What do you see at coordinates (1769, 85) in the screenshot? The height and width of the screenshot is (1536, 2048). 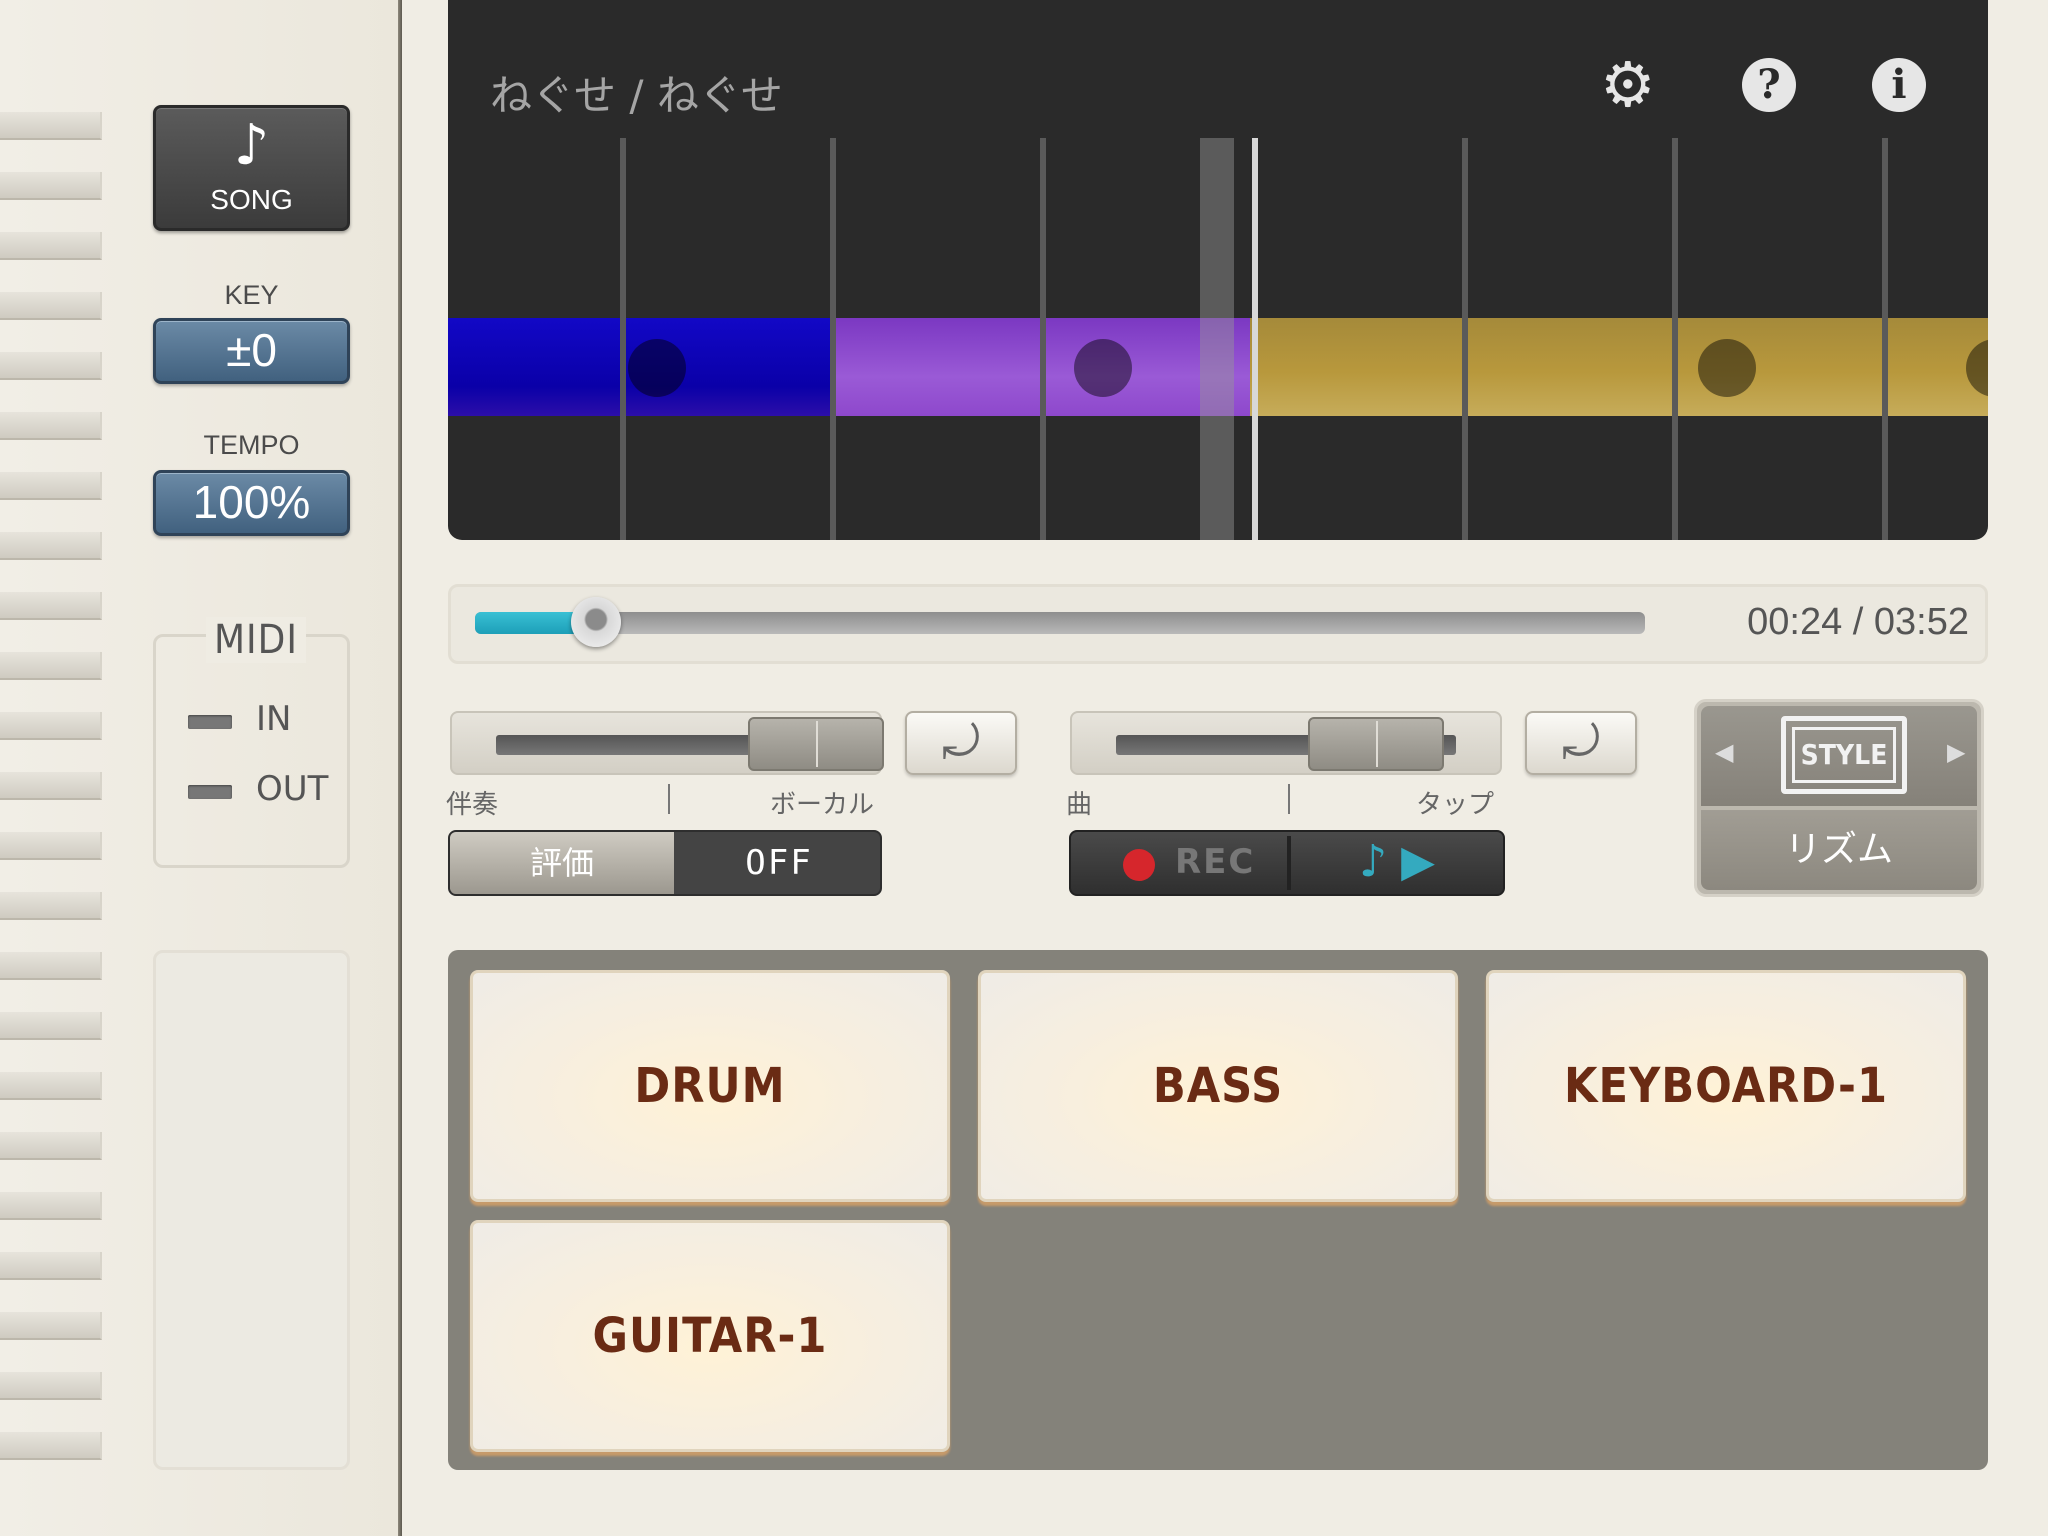 I see `help-icon: ?` at bounding box center [1769, 85].